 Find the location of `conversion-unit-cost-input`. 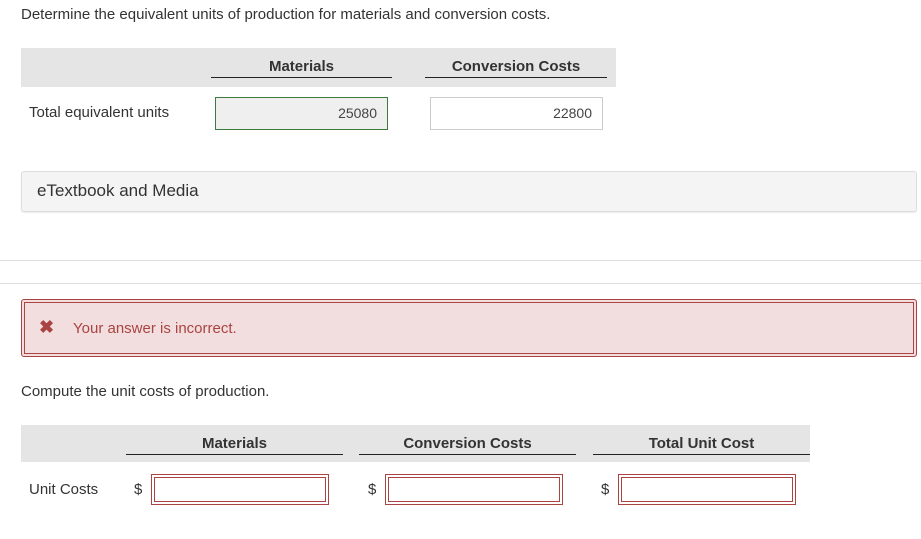

conversion-unit-cost-input is located at coordinates (474, 489).